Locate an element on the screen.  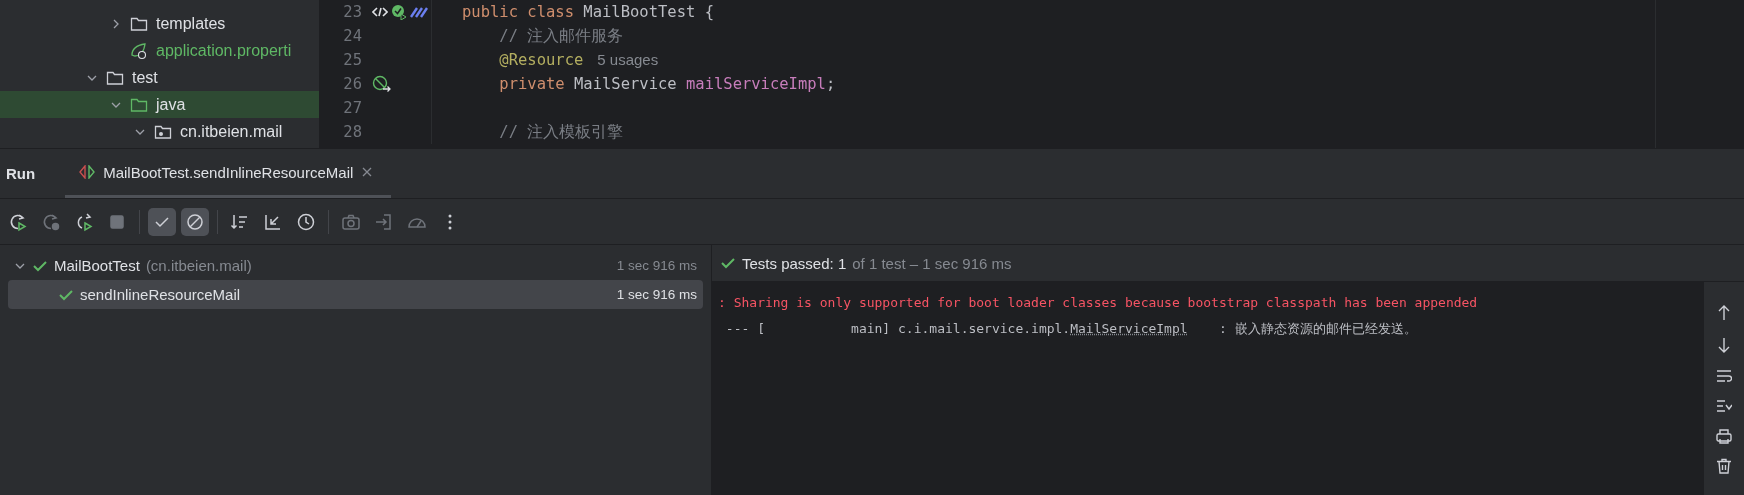
code-line: private MailService mailServiceImpl; is located at coordinates (667, 84).